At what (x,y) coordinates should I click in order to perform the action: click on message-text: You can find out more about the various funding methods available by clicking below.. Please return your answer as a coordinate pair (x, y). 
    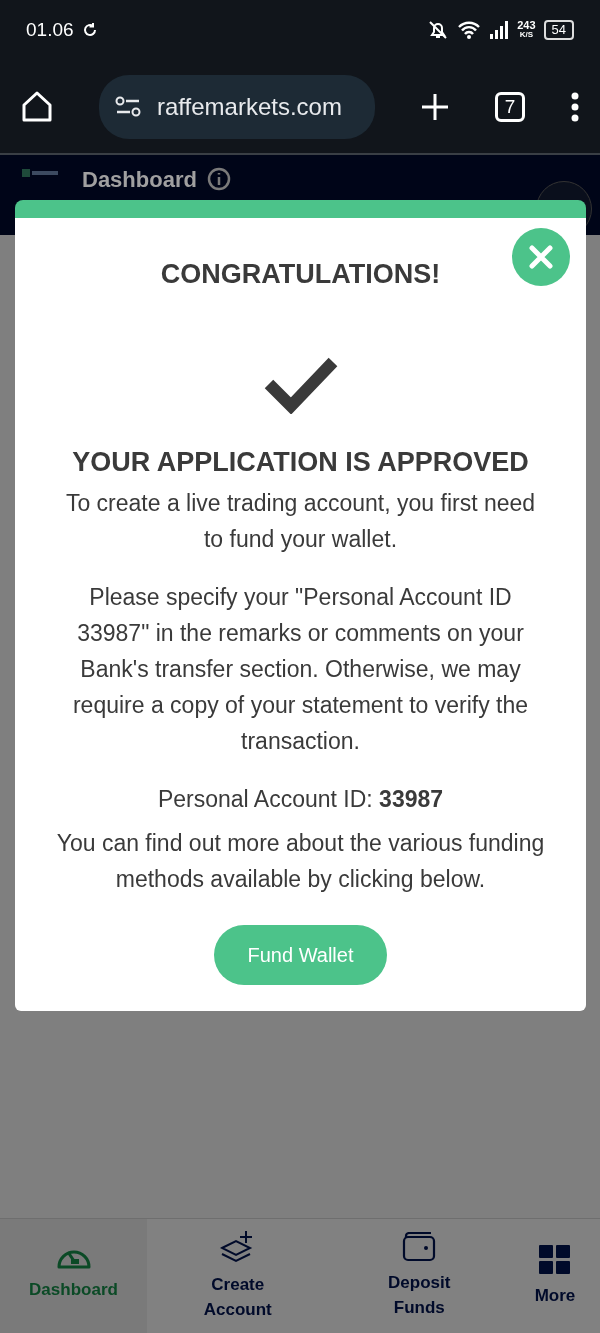
    Looking at the image, I should click on (300, 861).